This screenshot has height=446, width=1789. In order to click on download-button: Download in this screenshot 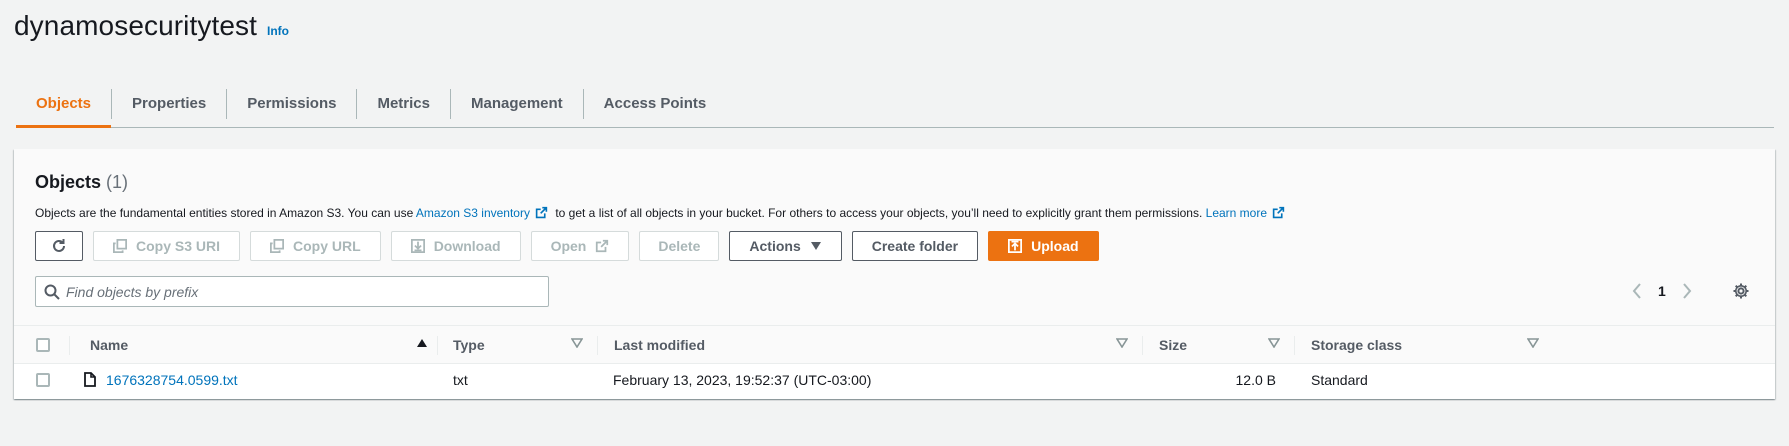, I will do `click(455, 246)`.